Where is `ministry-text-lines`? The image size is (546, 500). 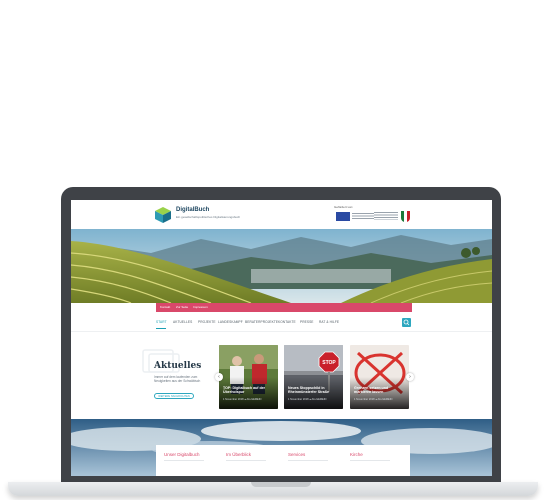
ministry-text-lines is located at coordinates (386, 216).